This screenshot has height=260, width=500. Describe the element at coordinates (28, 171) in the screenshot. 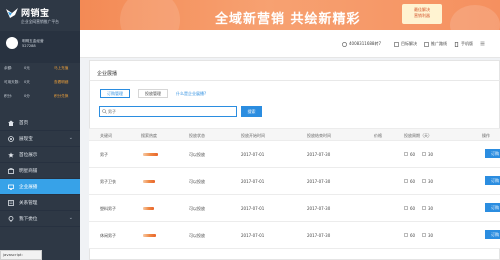

I see `sidebar-item-label: 明星商铺` at that location.